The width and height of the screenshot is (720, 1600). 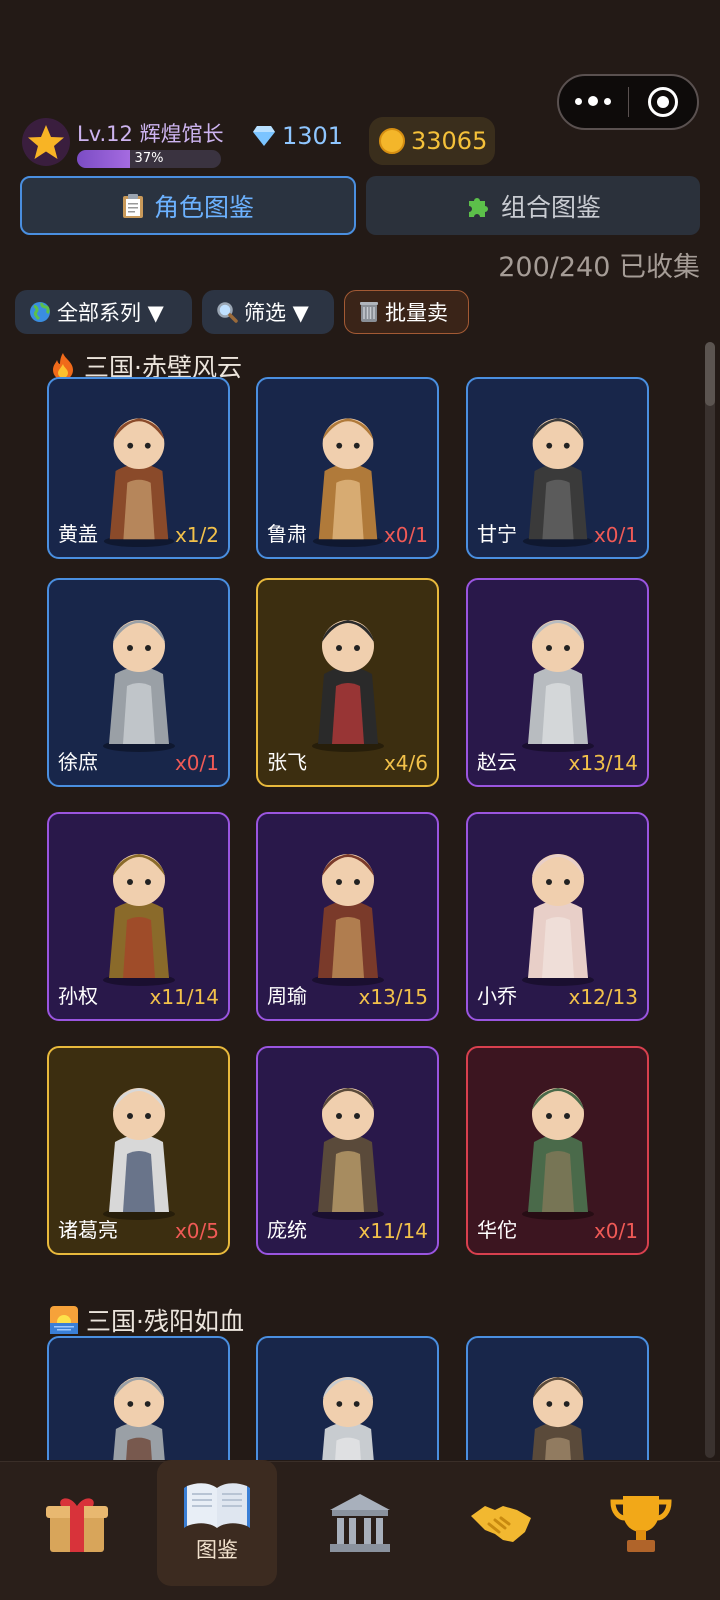 I want to click on character-count: x13/15, so click(x=393, y=997).